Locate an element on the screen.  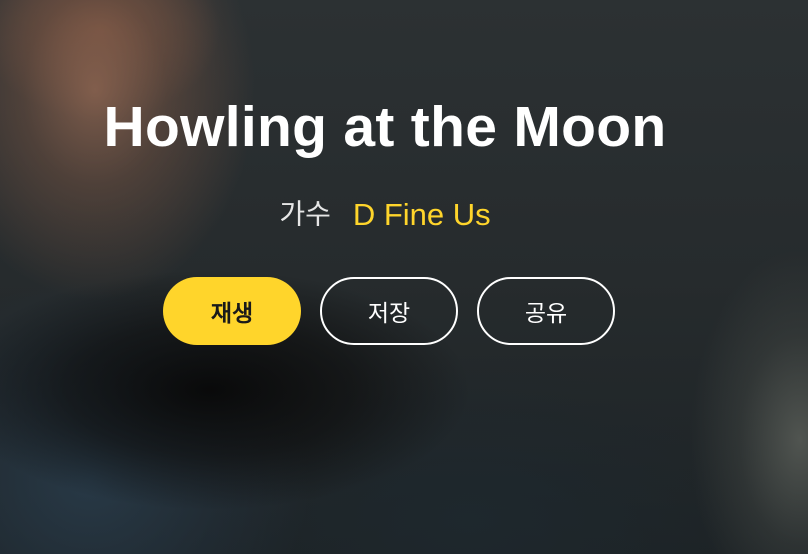
song-title: Howling at the Moon is located at coordinates (385, 127).